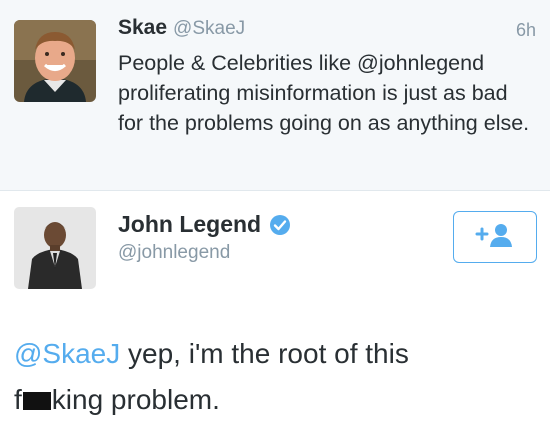 This screenshot has height=434, width=550. Describe the element at coordinates (67, 353) in the screenshot. I see `mention-link: @SkaeJ` at that location.